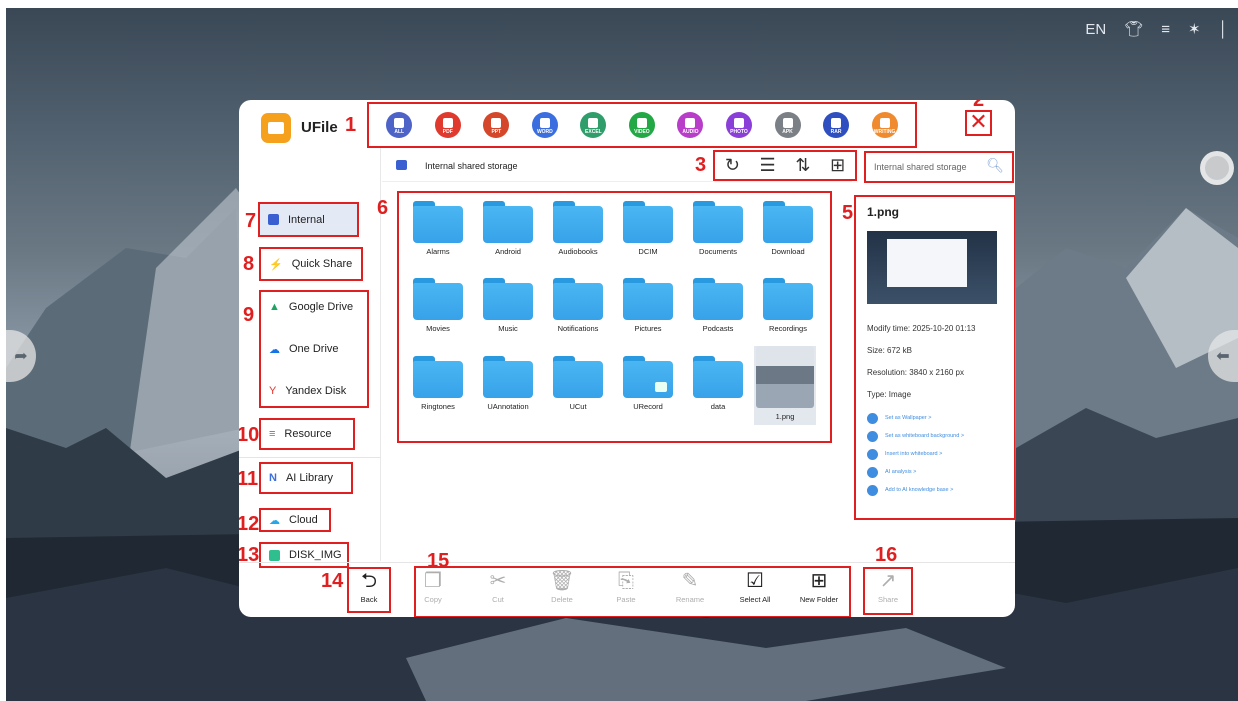  What do you see at coordinates (738, 125) in the screenshot?
I see `filter-photo-icon: PHOTO` at bounding box center [738, 125].